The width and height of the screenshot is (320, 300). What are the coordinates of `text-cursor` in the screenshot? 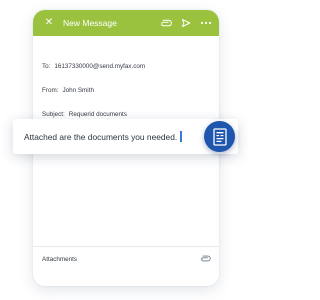 It's located at (181, 136).